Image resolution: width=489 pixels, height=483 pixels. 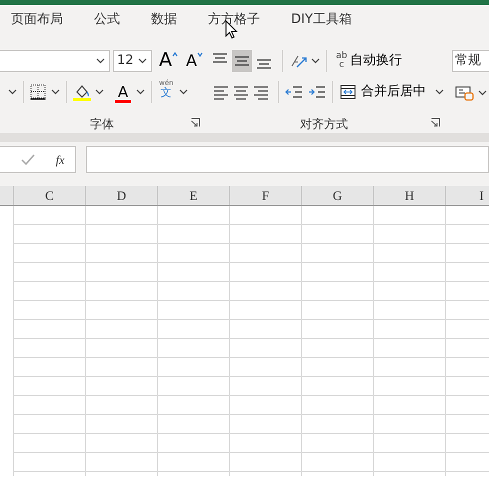 What do you see at coordinates (111, 20) in the screenshot?
I see `ribbon-tab: 公式` at bounding box center [111, 20].